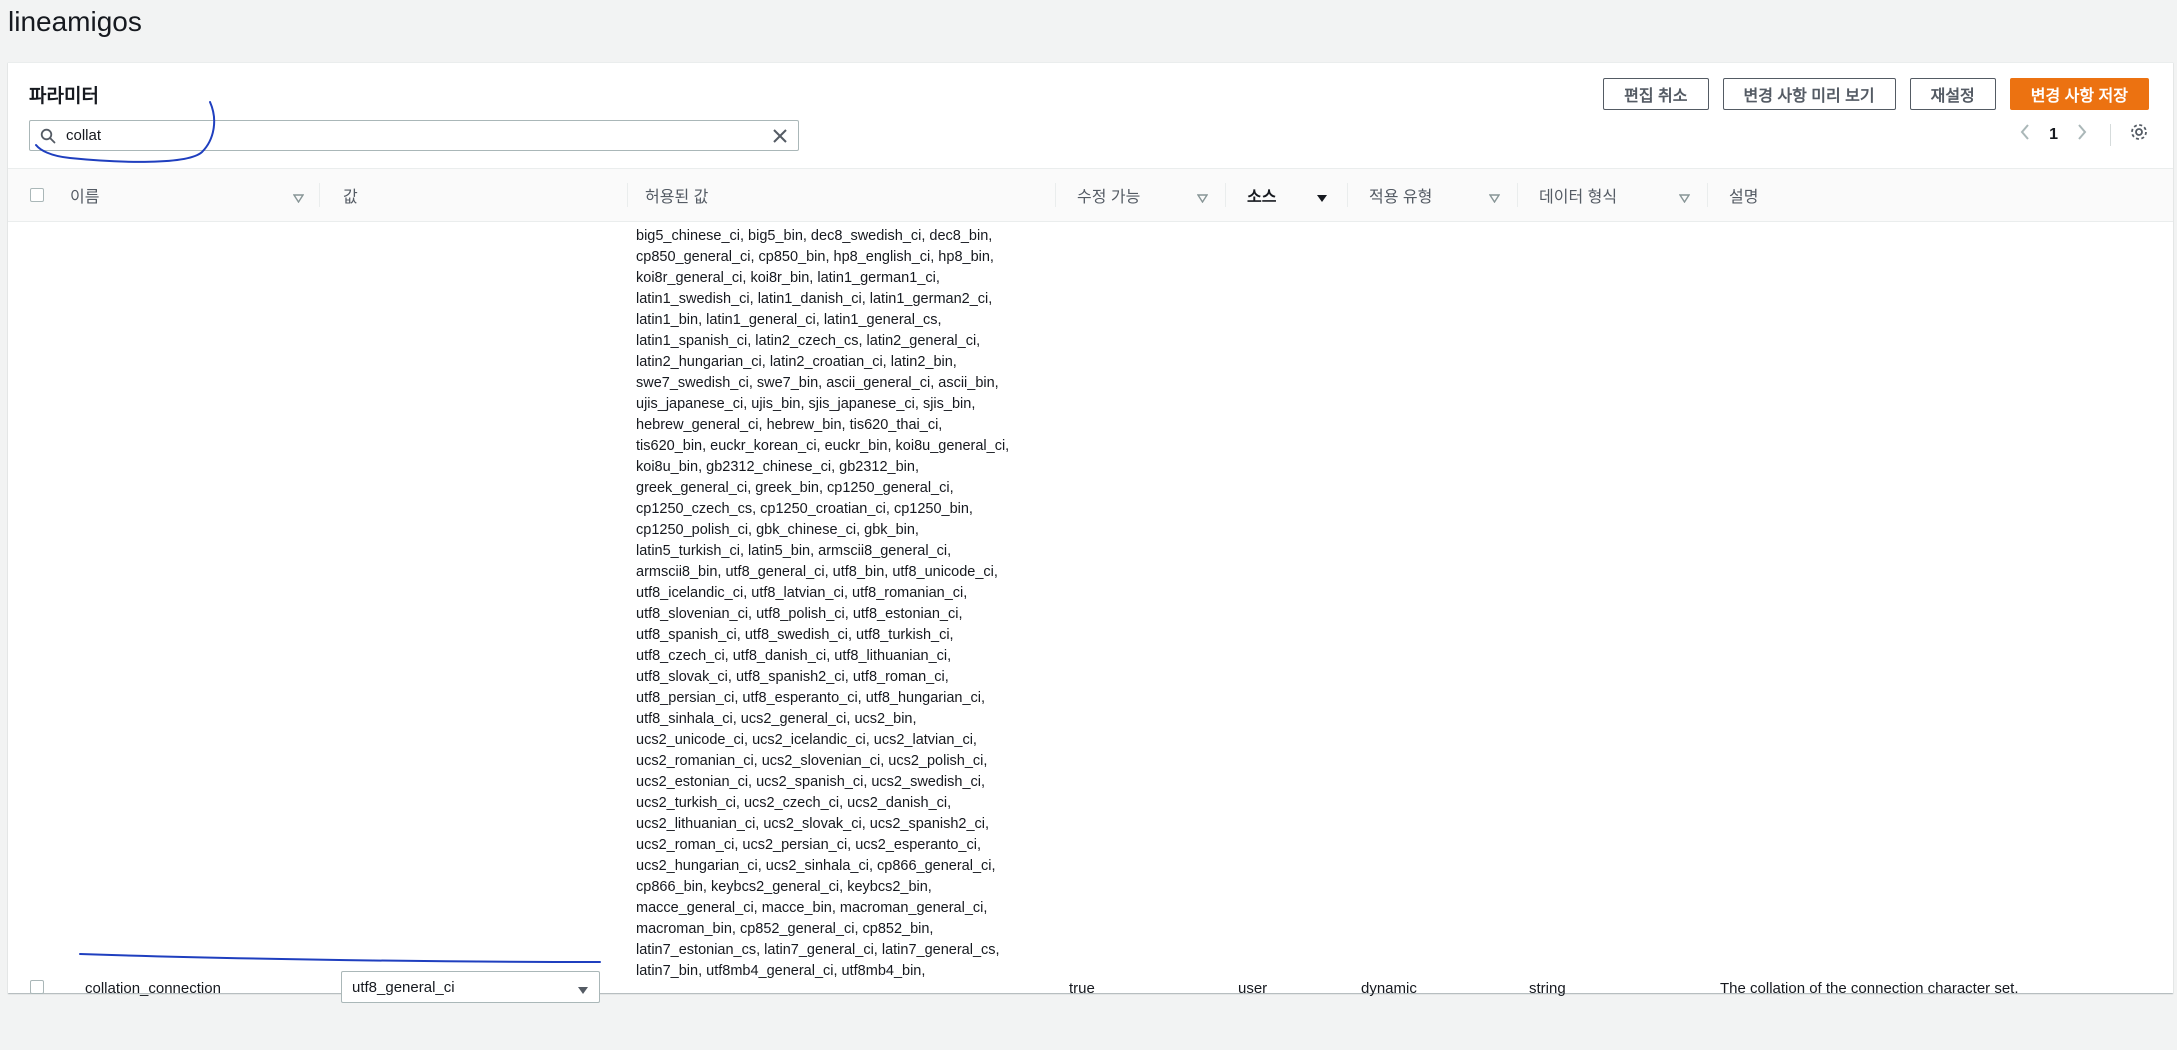 The height and width of the screenshot is (1050, 2177). Describe the element at coordinates (2139, 134) in the screenshot. I see `gear-icon` at that location.